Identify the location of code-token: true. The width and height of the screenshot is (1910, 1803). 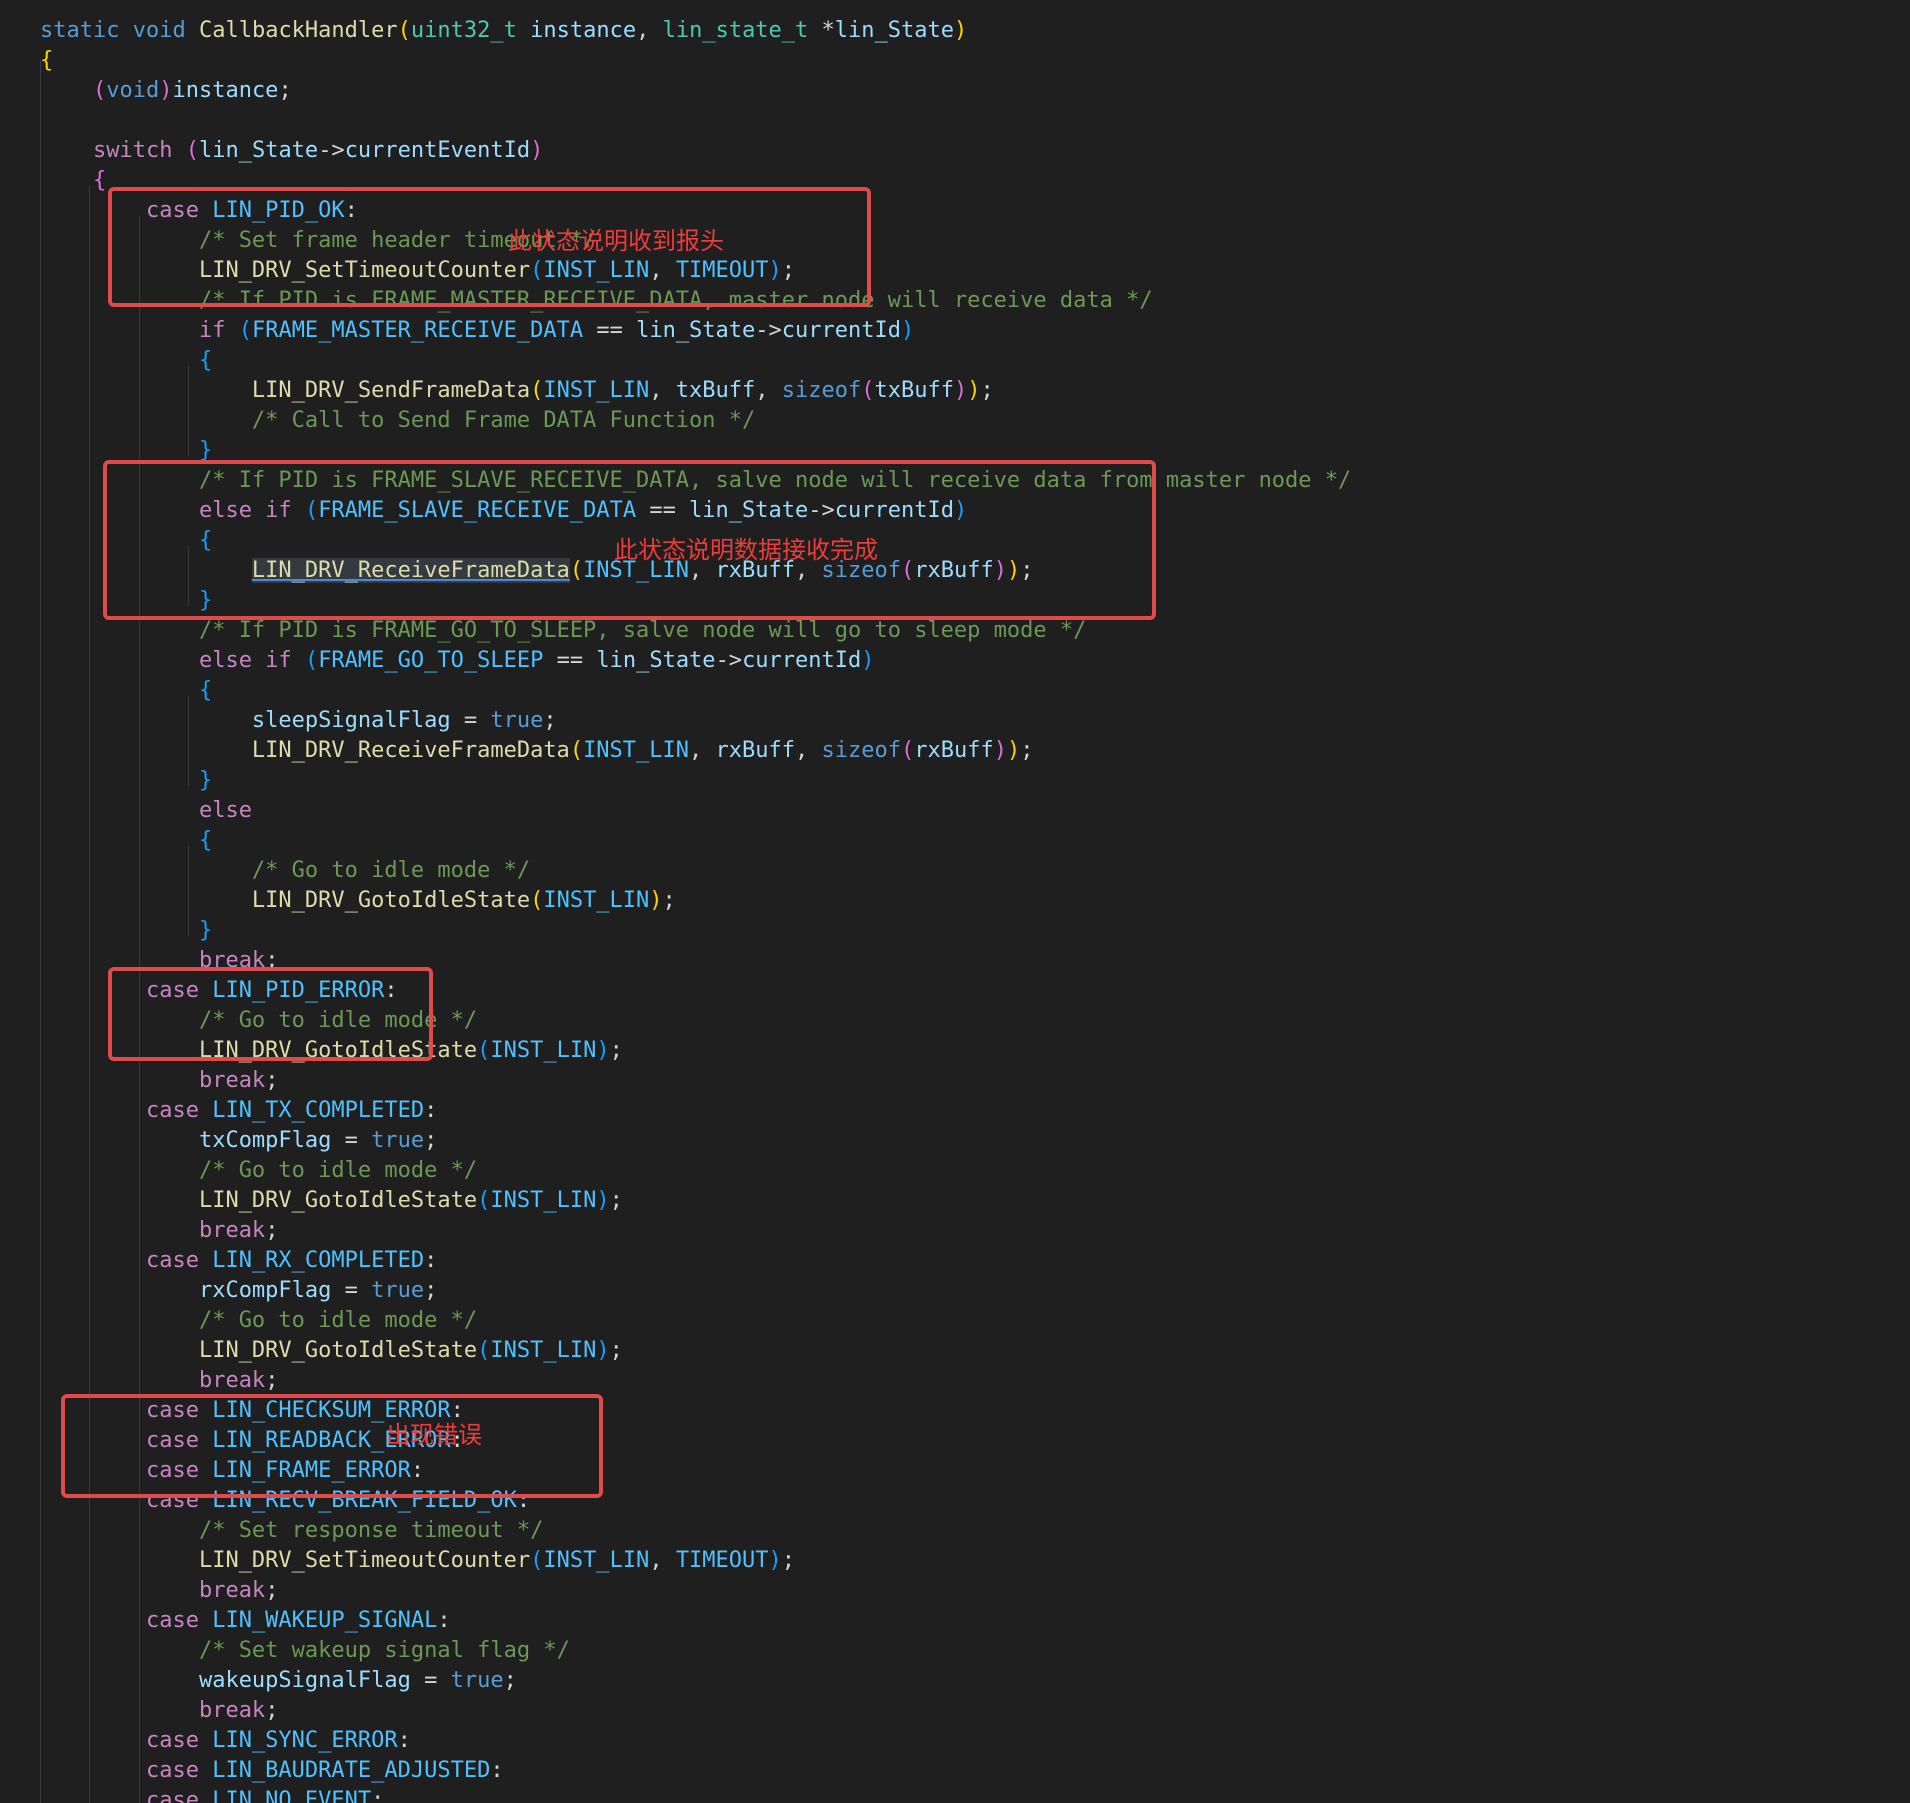
(477, 1680).